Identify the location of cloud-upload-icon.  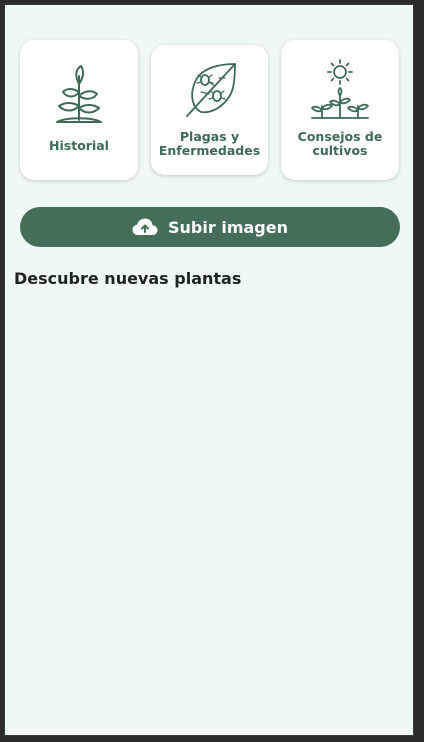
(145, 226).